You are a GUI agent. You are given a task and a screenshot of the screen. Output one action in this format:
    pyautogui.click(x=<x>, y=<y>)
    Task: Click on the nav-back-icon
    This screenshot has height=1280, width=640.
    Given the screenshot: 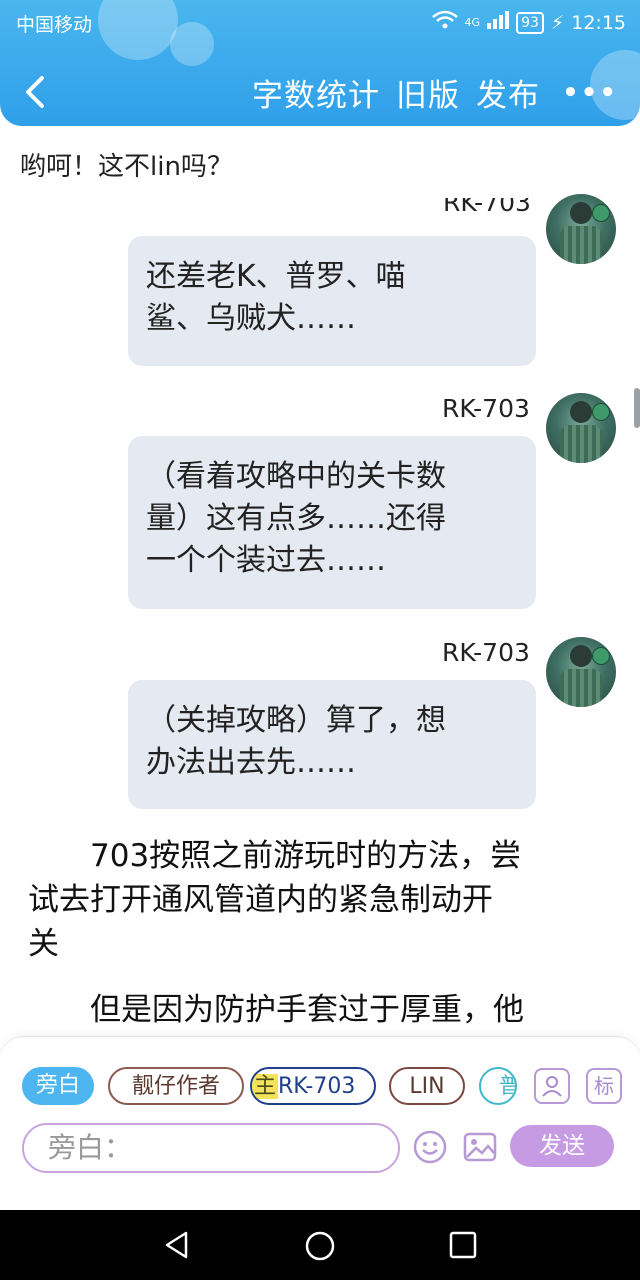 What is the action you would take?
    pyautogui.click(x=177, y=1245)
    